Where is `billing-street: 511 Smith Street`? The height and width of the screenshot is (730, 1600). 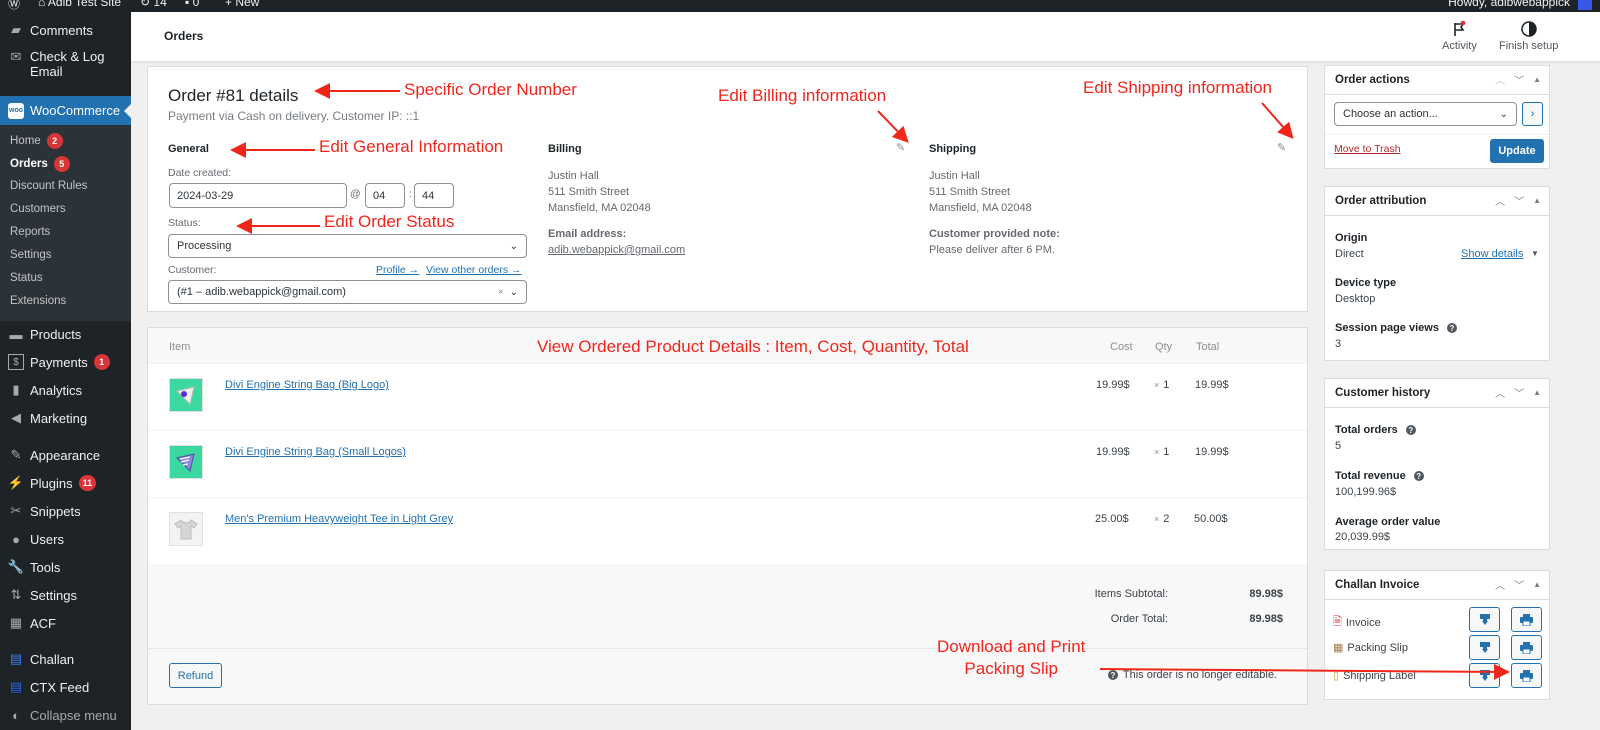
billing-street: 511 Smith Street is located at coordinates (589, 192).